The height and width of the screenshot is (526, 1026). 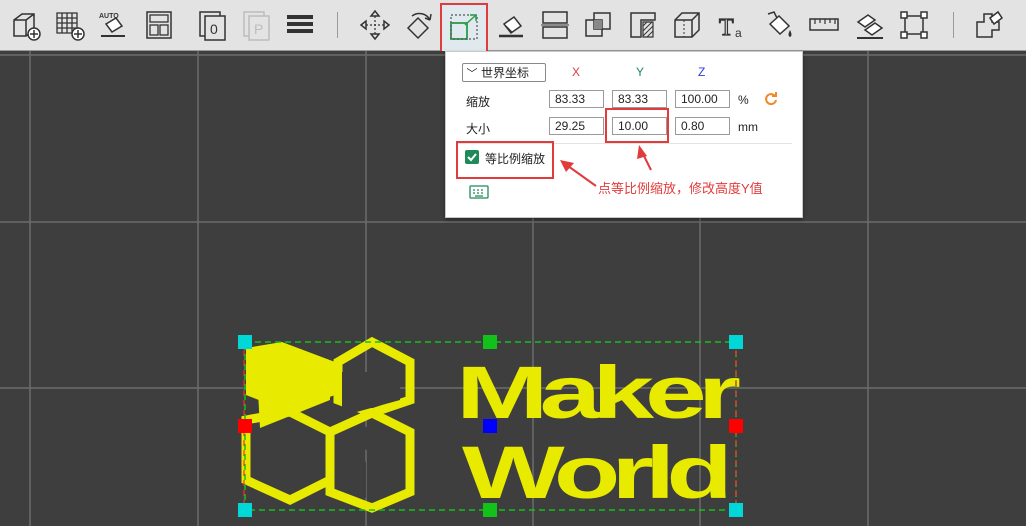 What do you see at coordinates (702, 72) in the screenshot?
I see `axis-z-header: Z` at bounding box center [702, 72].